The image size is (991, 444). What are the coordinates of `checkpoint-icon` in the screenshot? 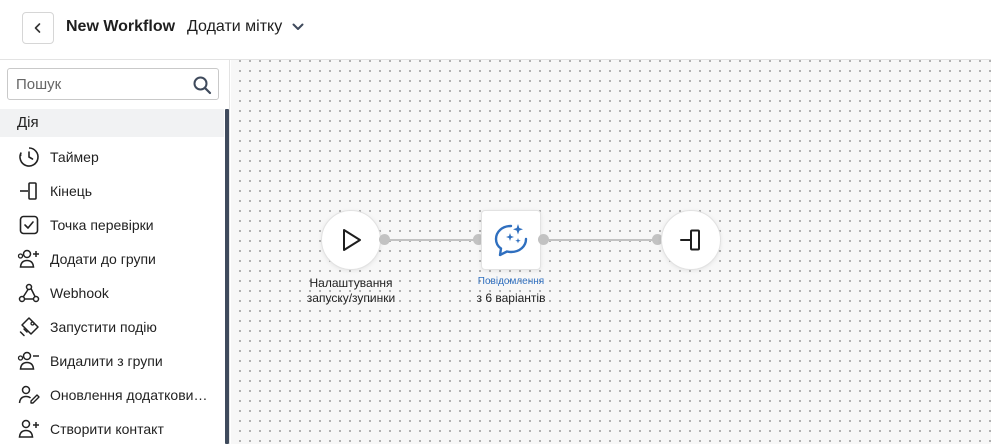 It's located at (29, 225).